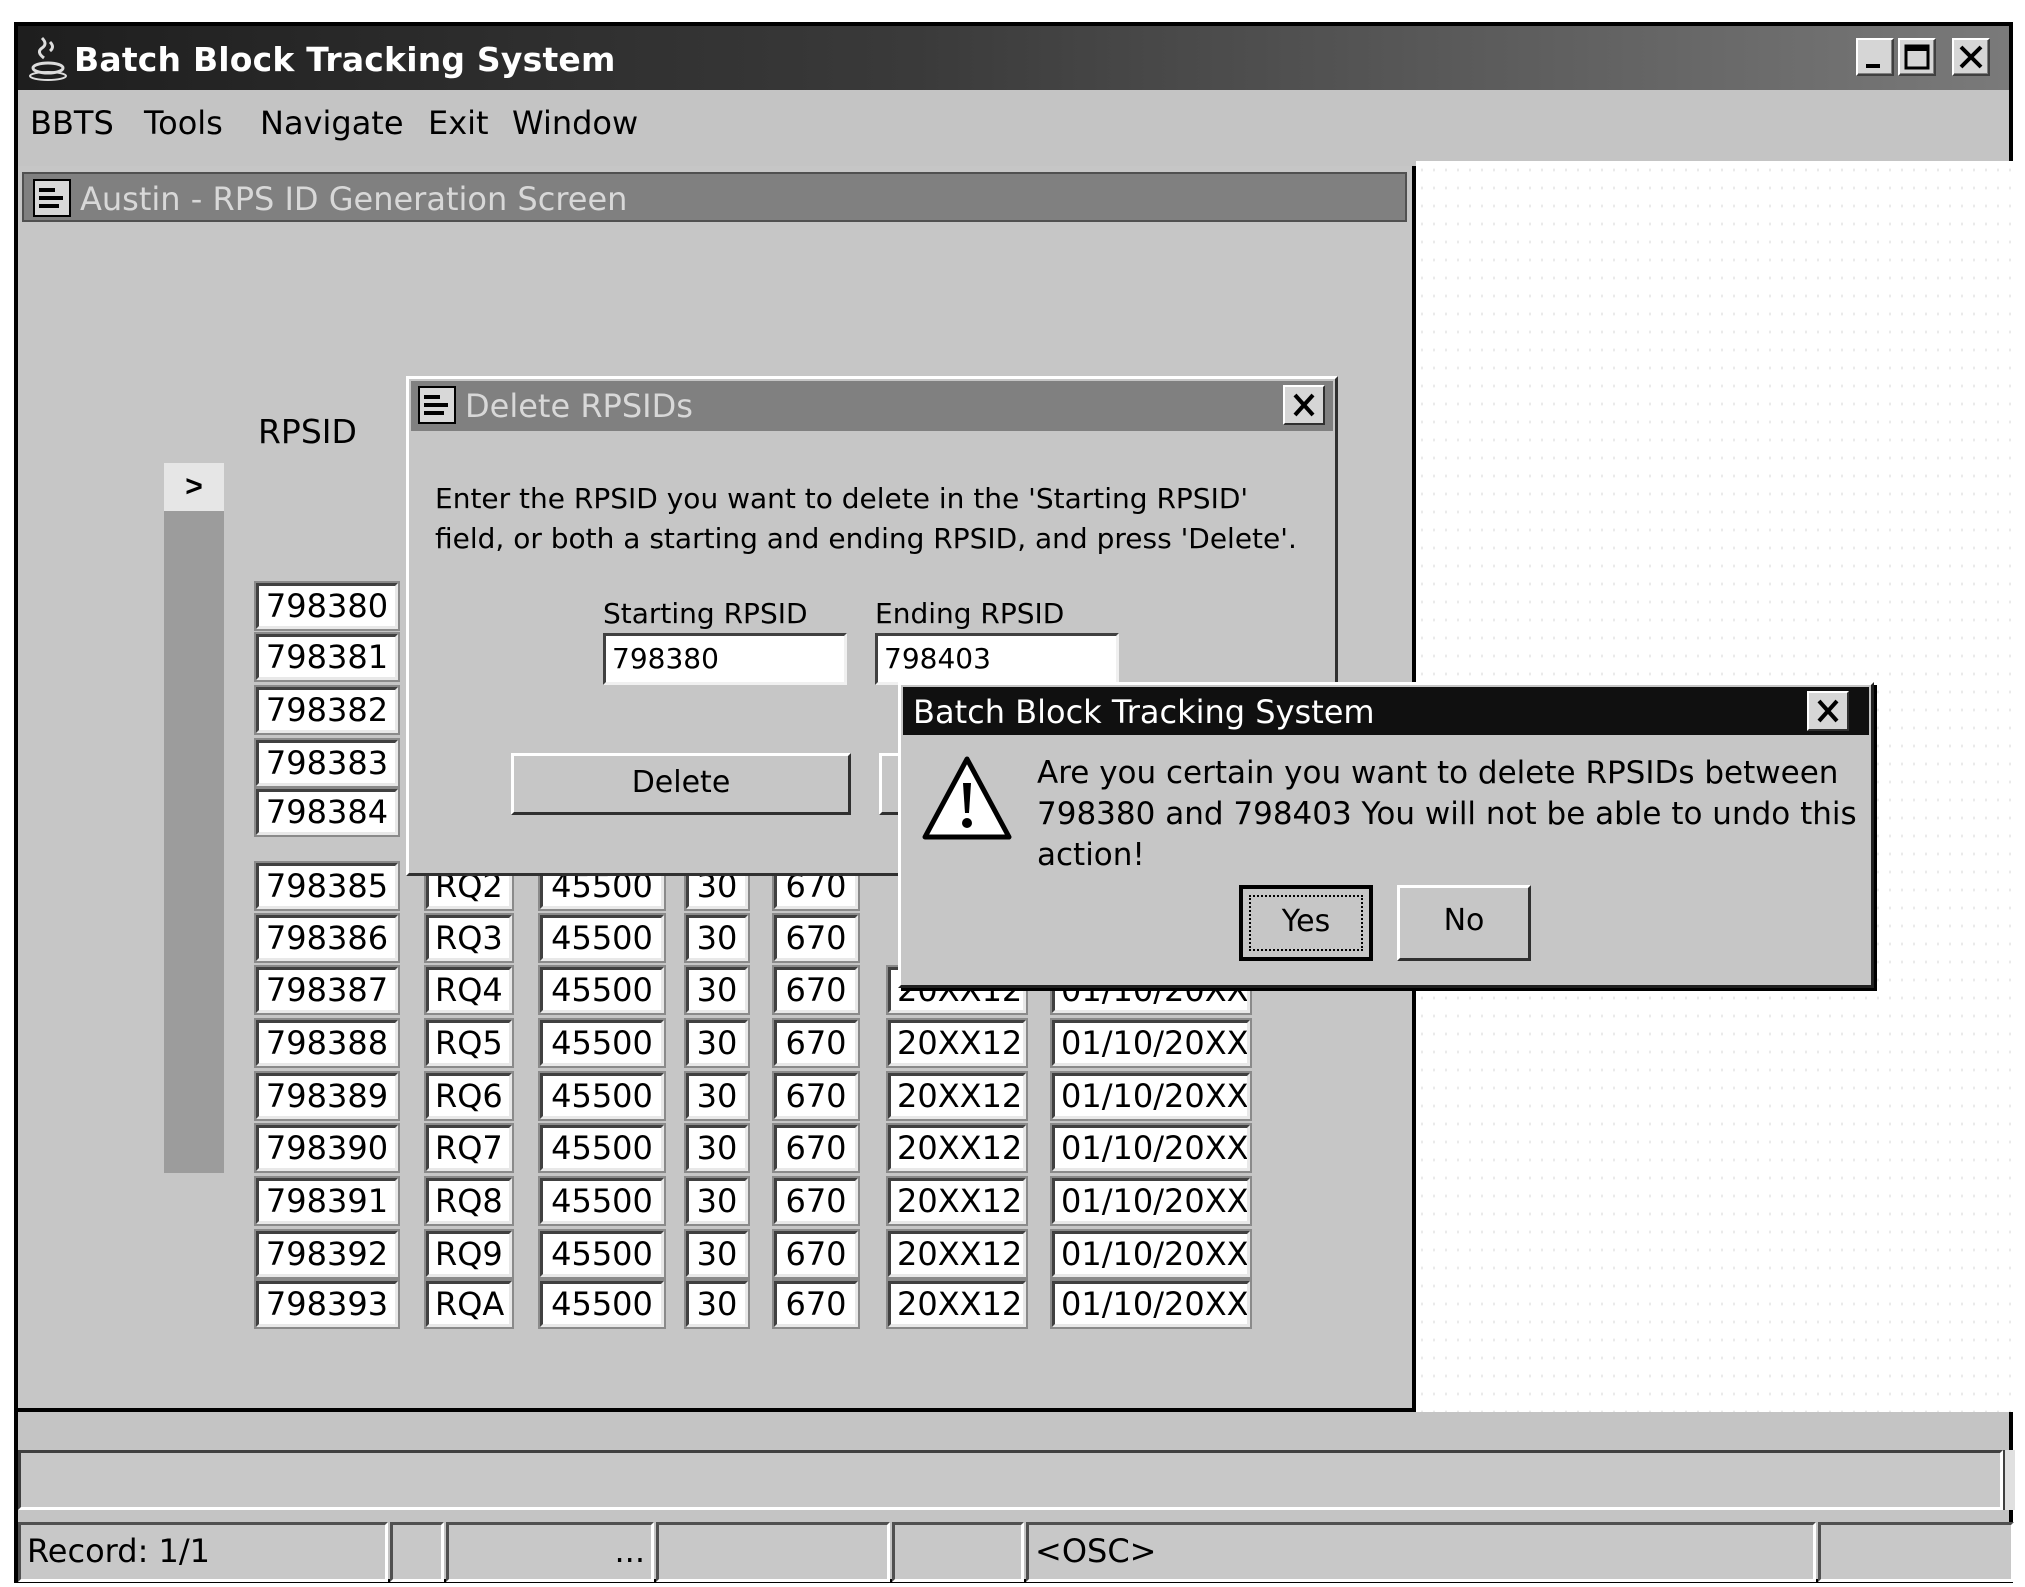 The height and width of the screenshot is (1587, 2025). I want to click on rpsid-cell: 798386, so click(327, 938).